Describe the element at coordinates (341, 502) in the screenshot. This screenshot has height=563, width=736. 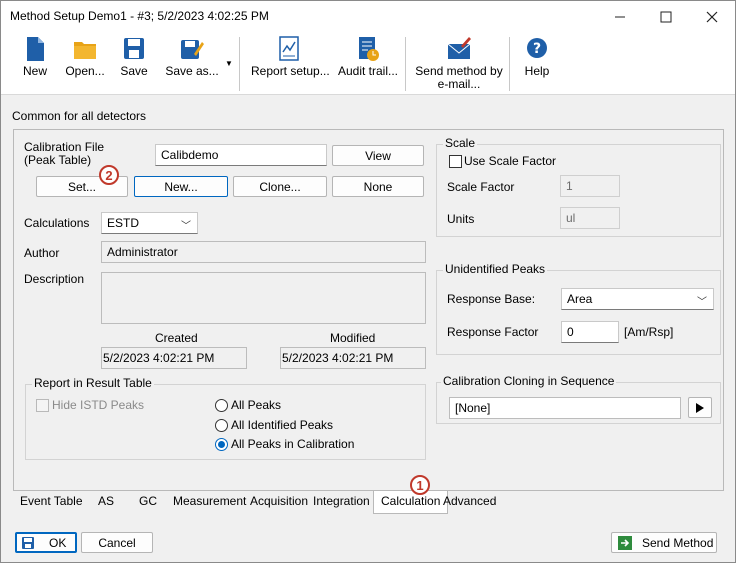
I see `tab-integration: Integration` at that location.